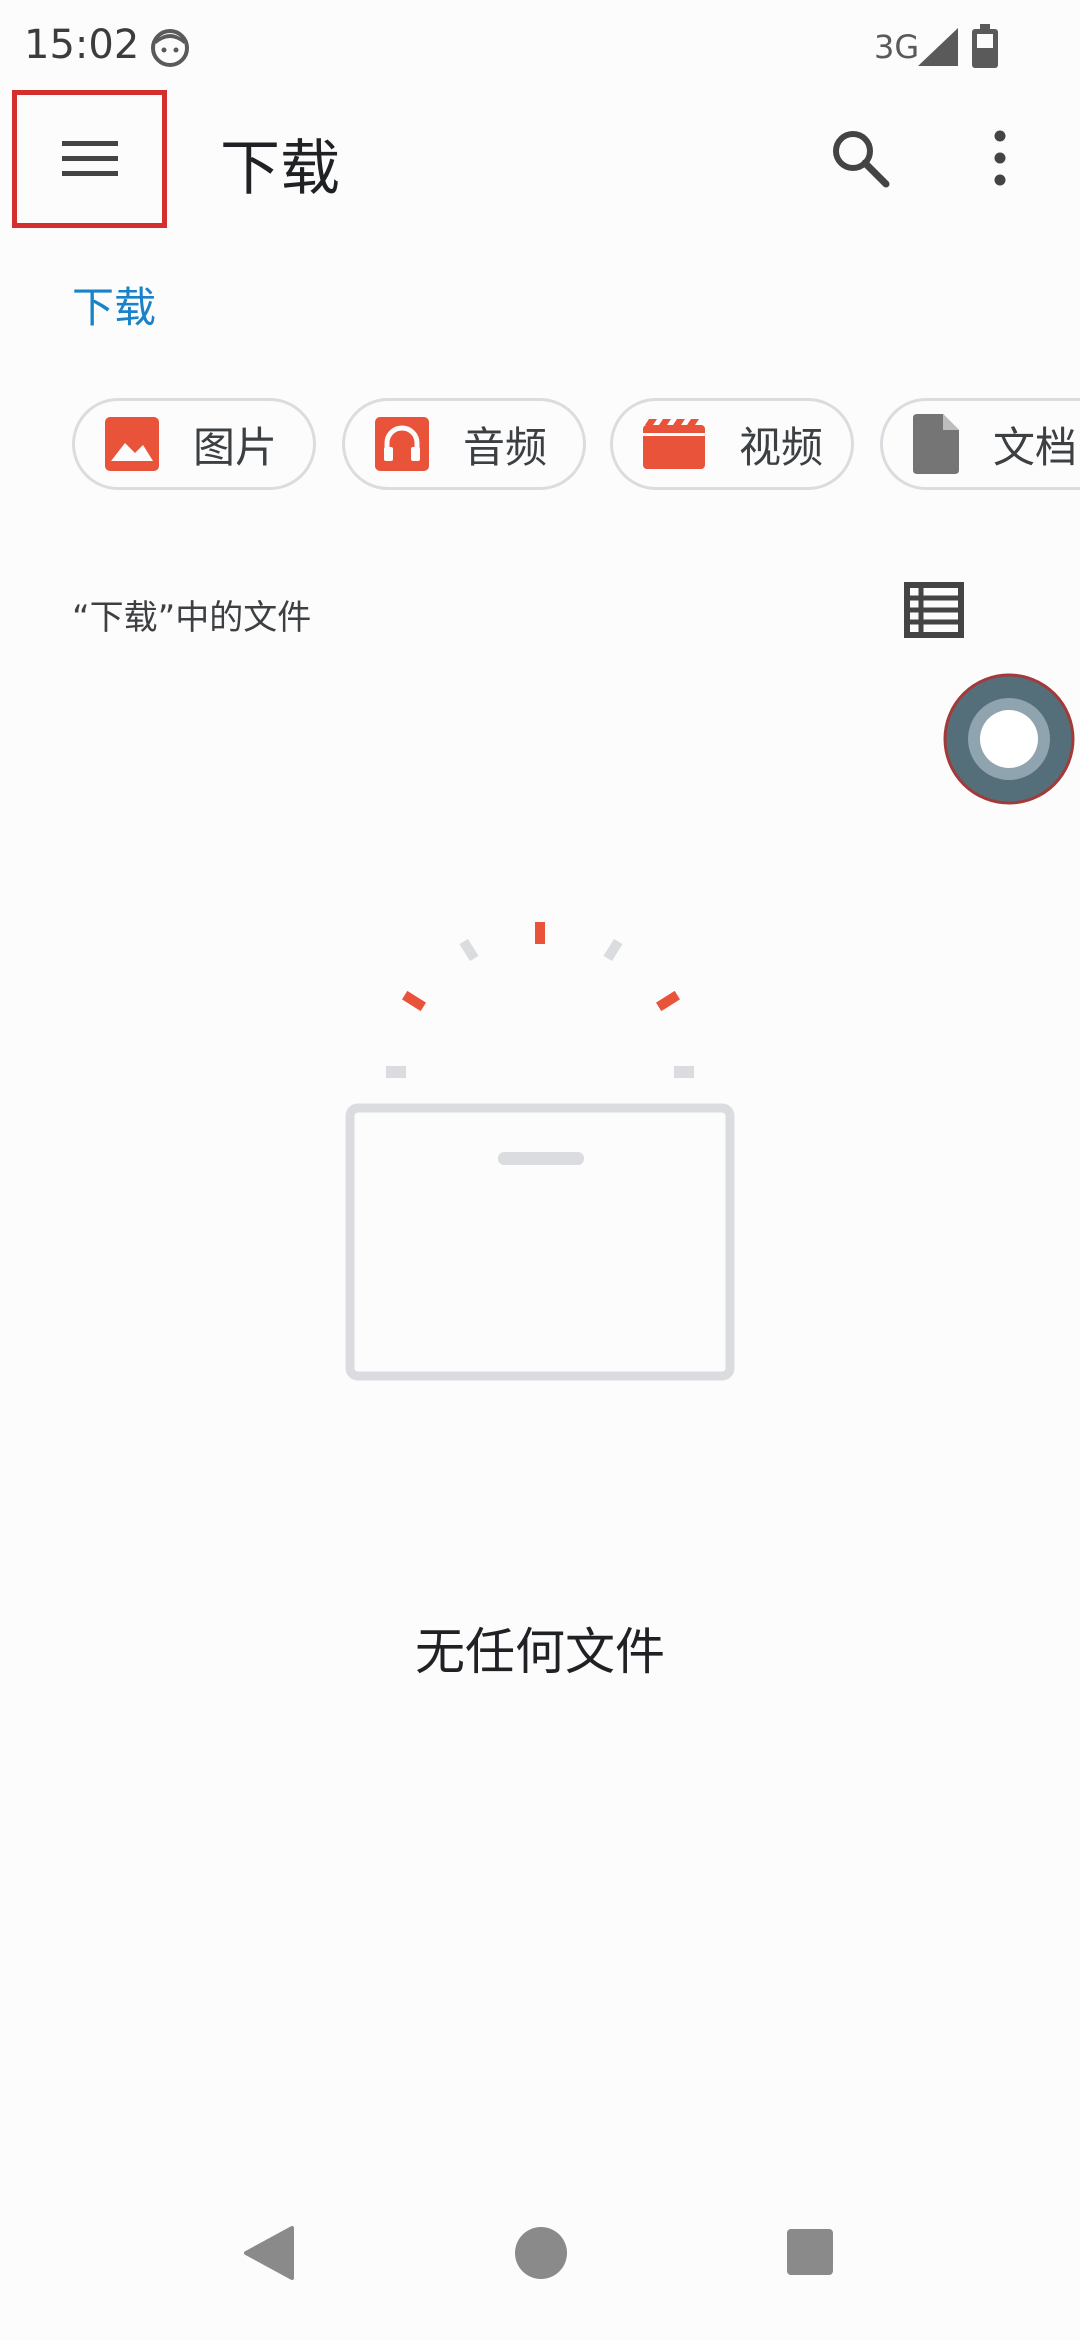  Describe the element at coordinates (980, 444) in the screenshot. I see `chip-documents: 文档` at that location.